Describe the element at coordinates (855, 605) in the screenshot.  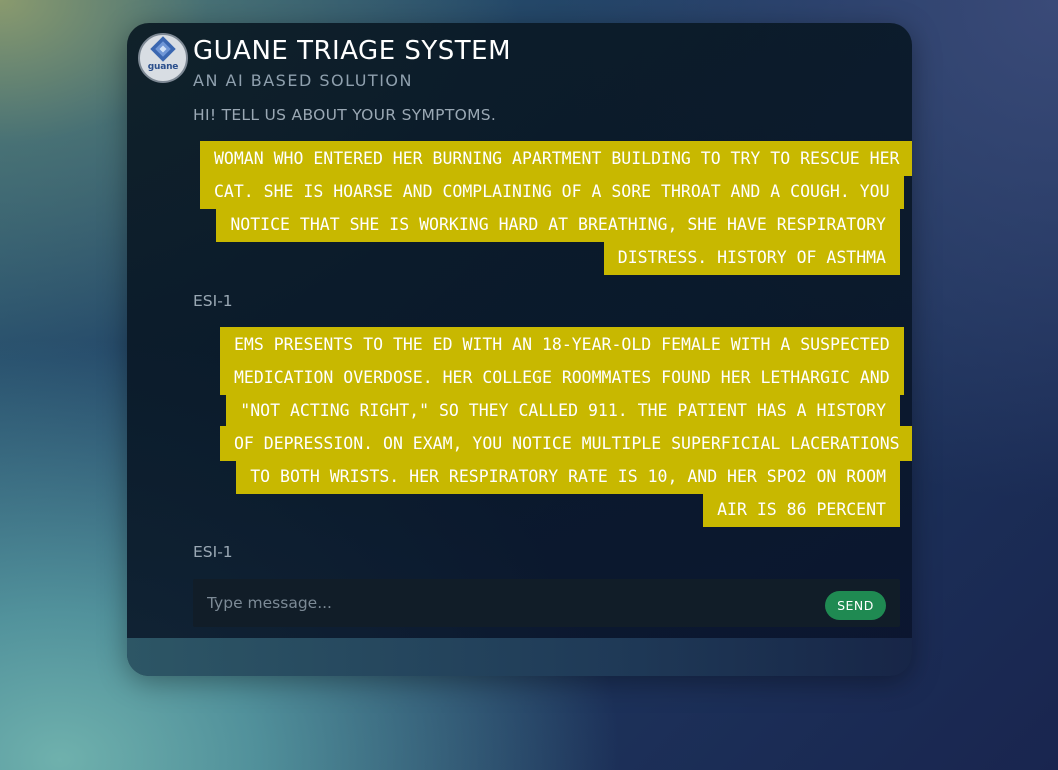
I see `send-button: SEND` at that location.